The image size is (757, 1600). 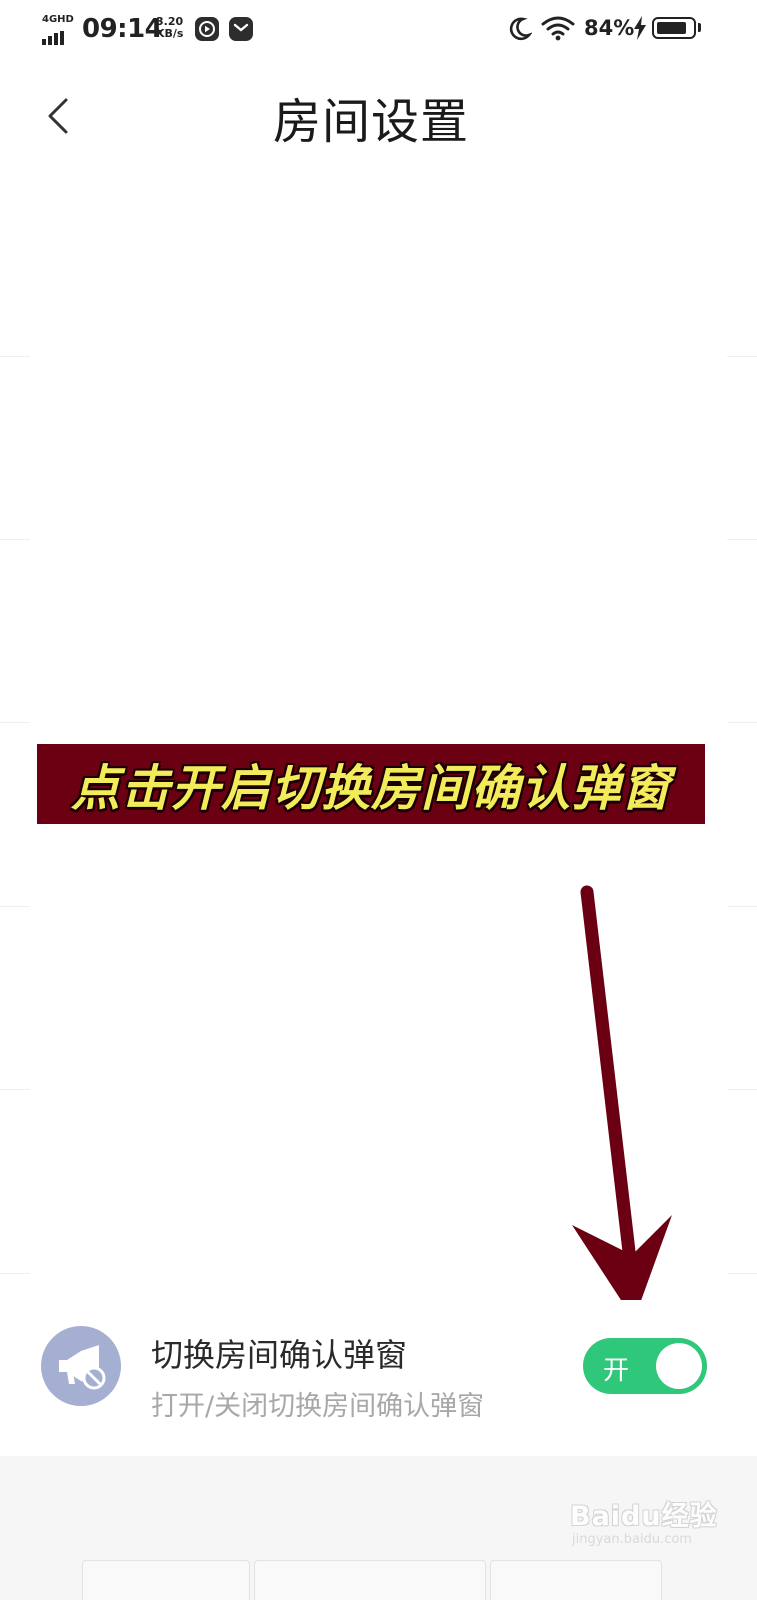 I want to click on battery-icon, so click(x=674, y=28).